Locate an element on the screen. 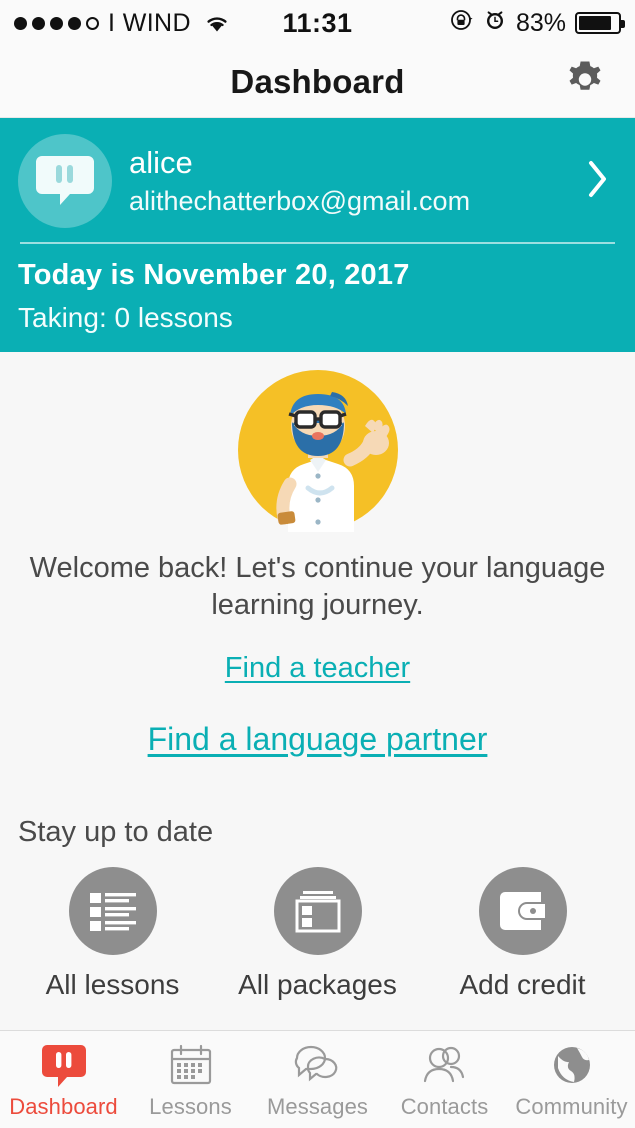 This screenshot has width=635, height=1128. shortcut-add-credit: Add credit is located at coordinates (523, 934).